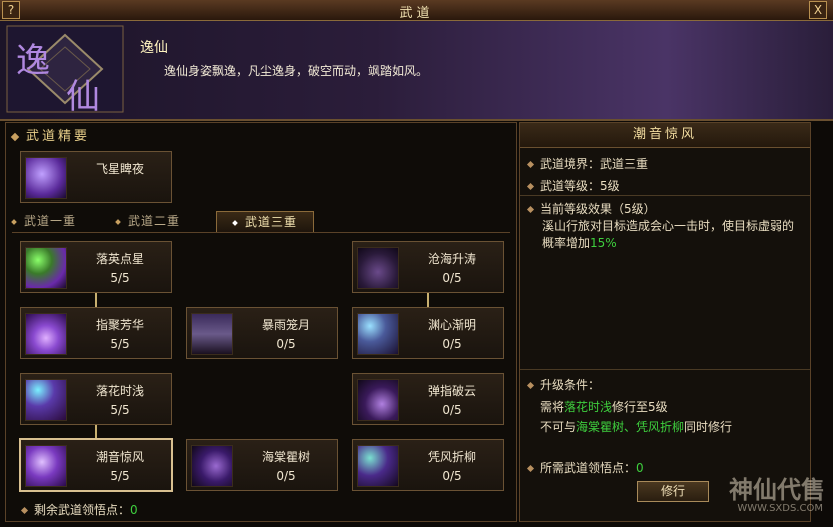 The width and height of the screenshot is (833, 527). What do you see at coordinates (96, 399) in the screenshot?
I see `skill-node: 落花时浅 5/5` at bounding box center [96, 399].